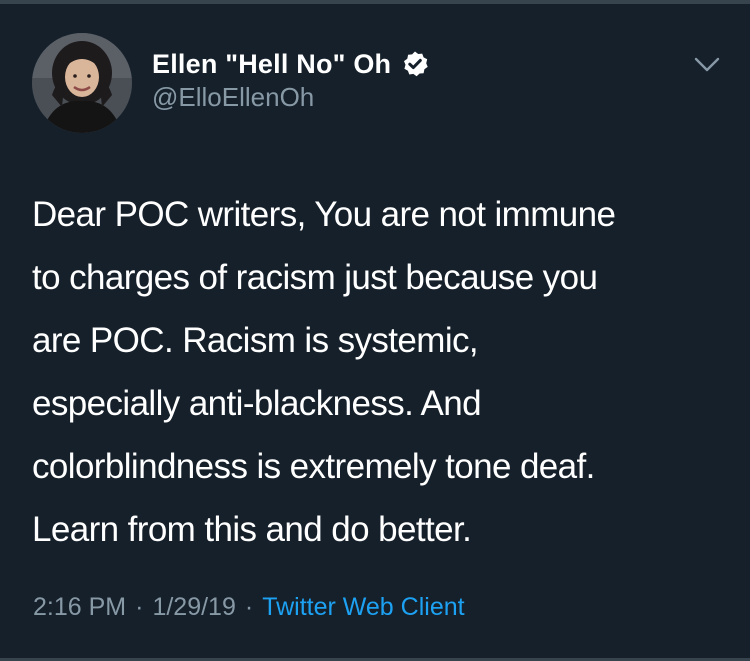 This screenshot has width=750, height=661. I want to click on author-handle: @ElloEllenOh, so click(233, 97).